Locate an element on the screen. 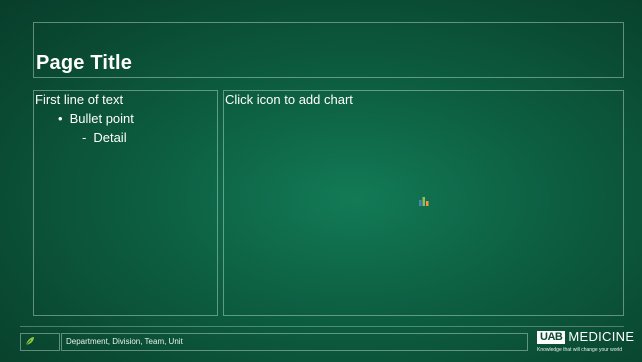  detail-text: Detail is located at coordinates (110, 137).